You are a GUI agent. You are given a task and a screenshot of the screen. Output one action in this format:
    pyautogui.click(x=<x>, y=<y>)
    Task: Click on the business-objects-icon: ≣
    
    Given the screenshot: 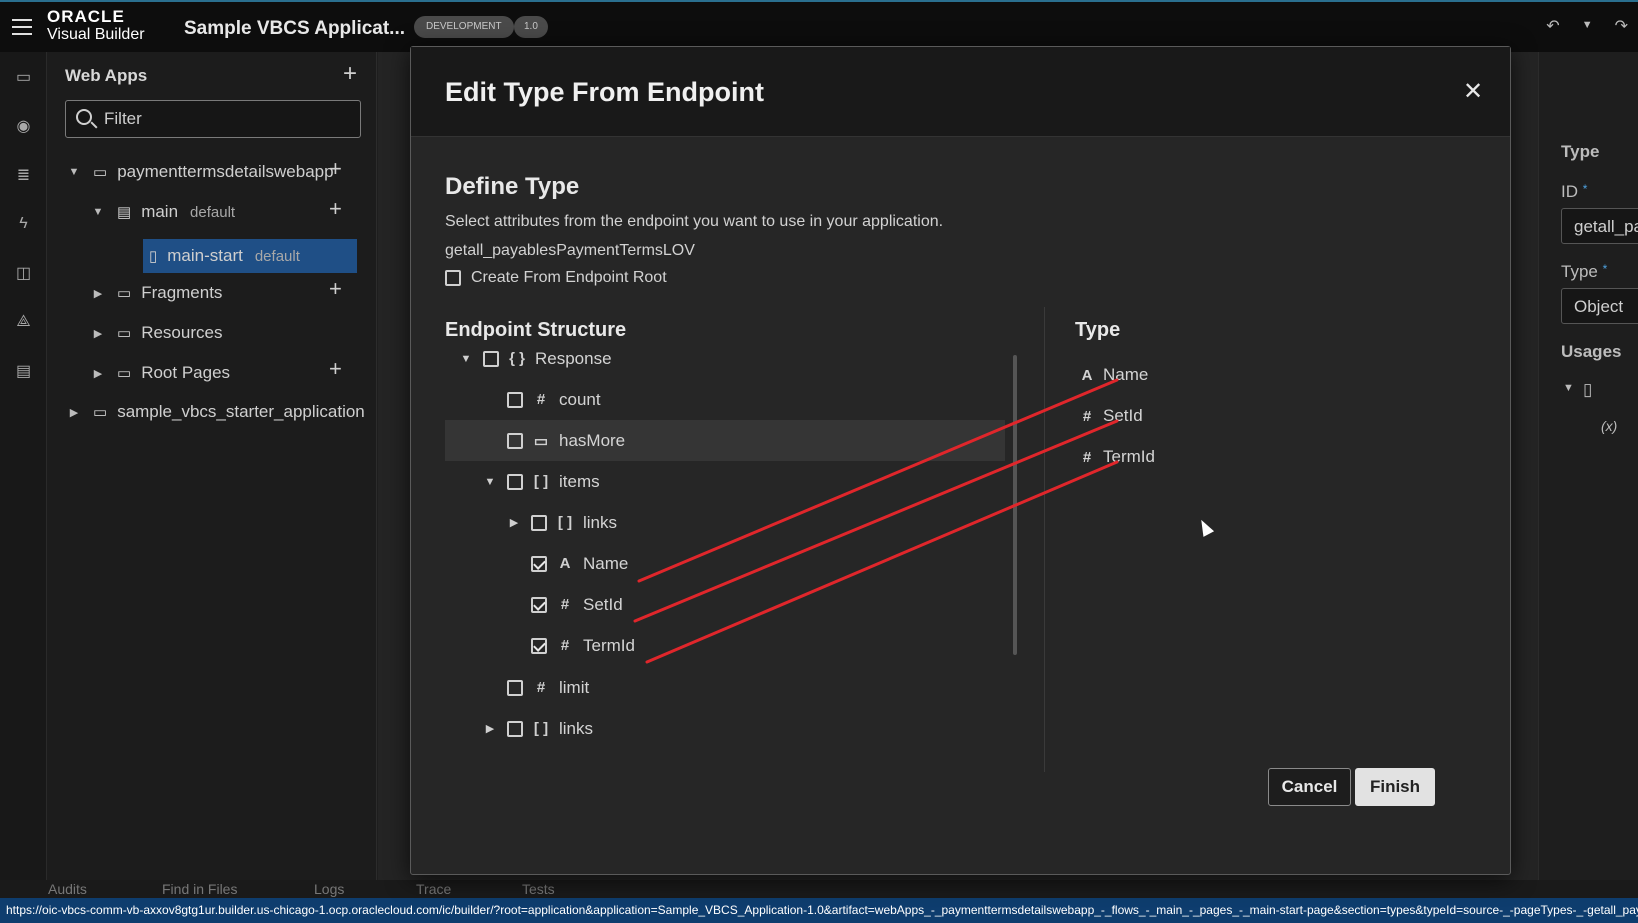 What is the action you would take?
    pyautogui.click(x=23, y=174)
    